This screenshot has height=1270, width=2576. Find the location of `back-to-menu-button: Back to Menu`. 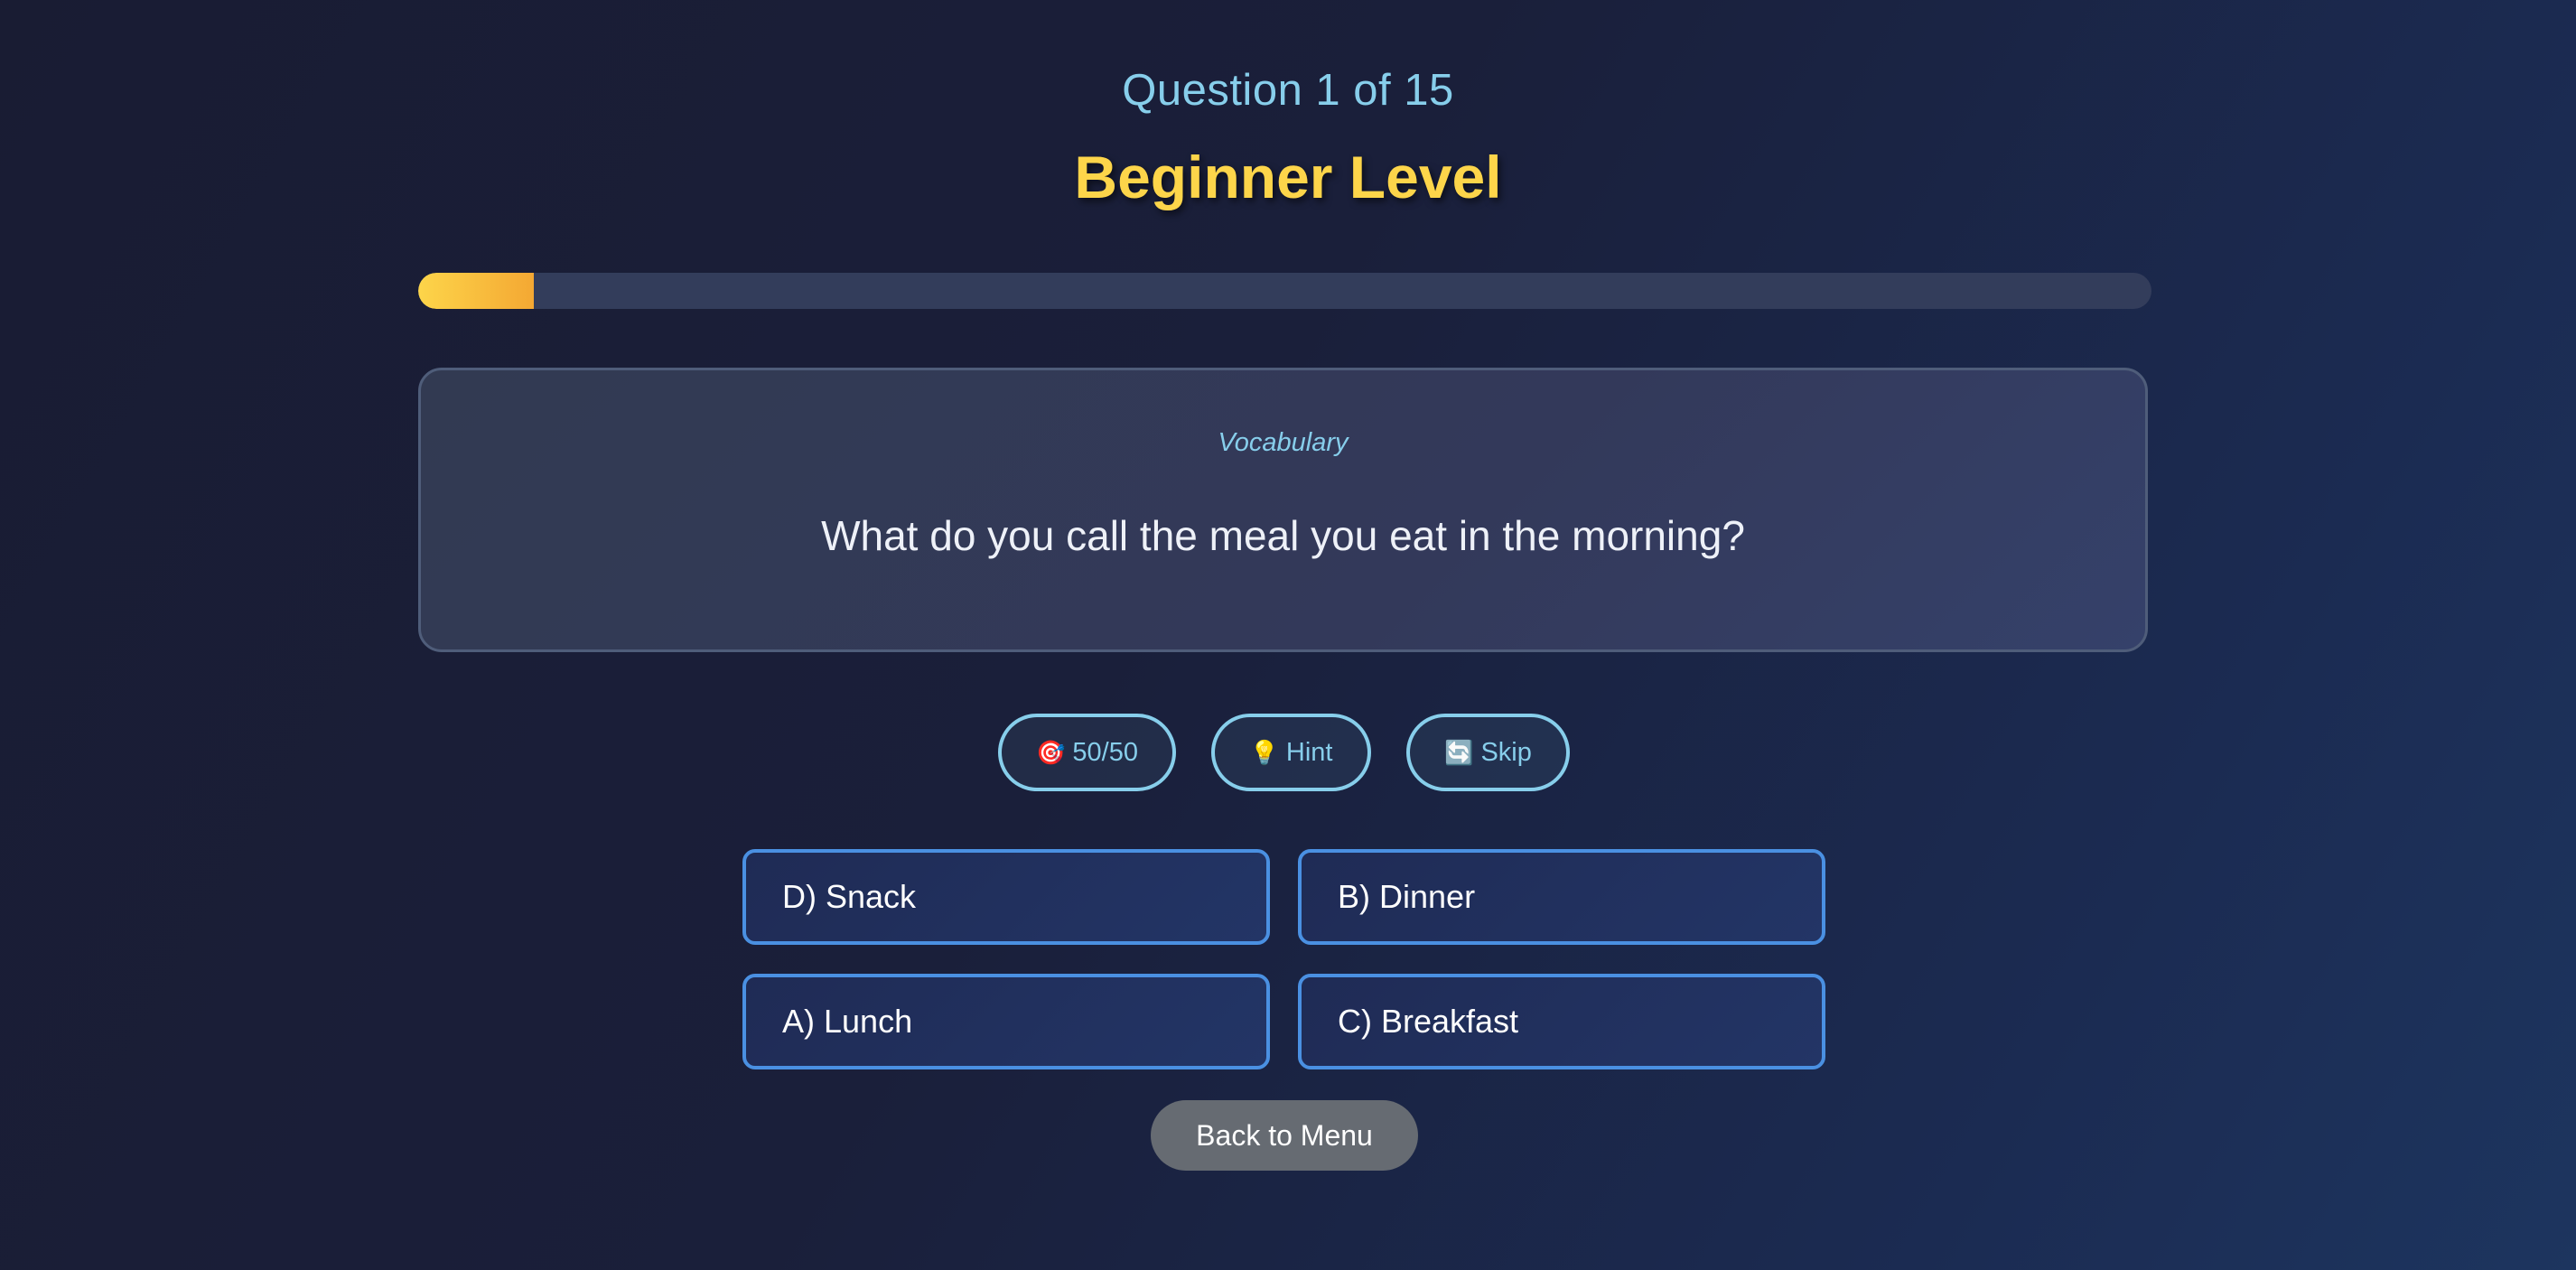

back-to-menu-button: Back to Menu is located at coordinates (1284, 1135).